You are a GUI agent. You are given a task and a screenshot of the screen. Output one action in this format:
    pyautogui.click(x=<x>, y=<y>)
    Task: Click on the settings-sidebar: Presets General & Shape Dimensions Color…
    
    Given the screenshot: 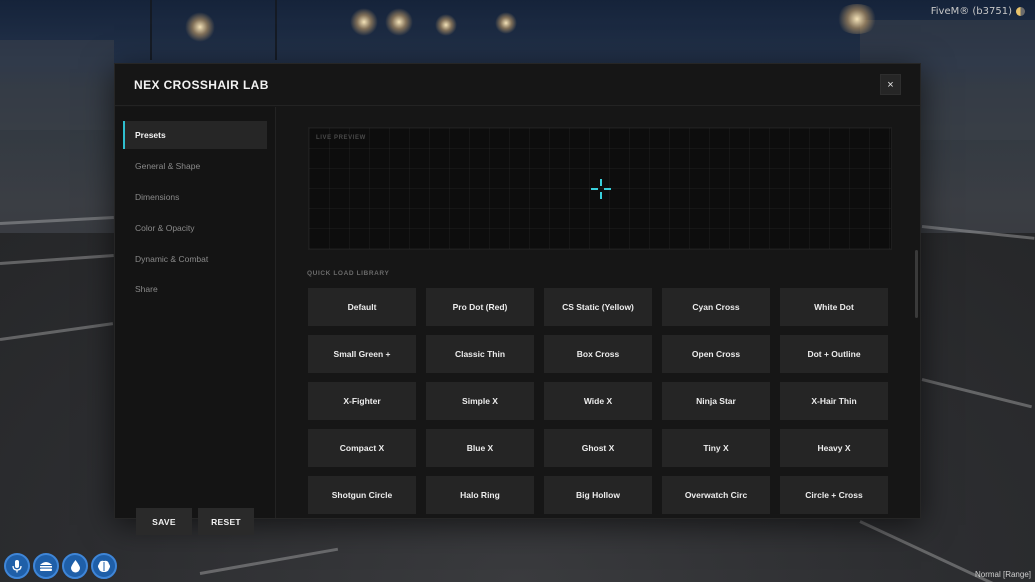 What is the action you would take?
    pyautogui.click(x=195, y=321)
    